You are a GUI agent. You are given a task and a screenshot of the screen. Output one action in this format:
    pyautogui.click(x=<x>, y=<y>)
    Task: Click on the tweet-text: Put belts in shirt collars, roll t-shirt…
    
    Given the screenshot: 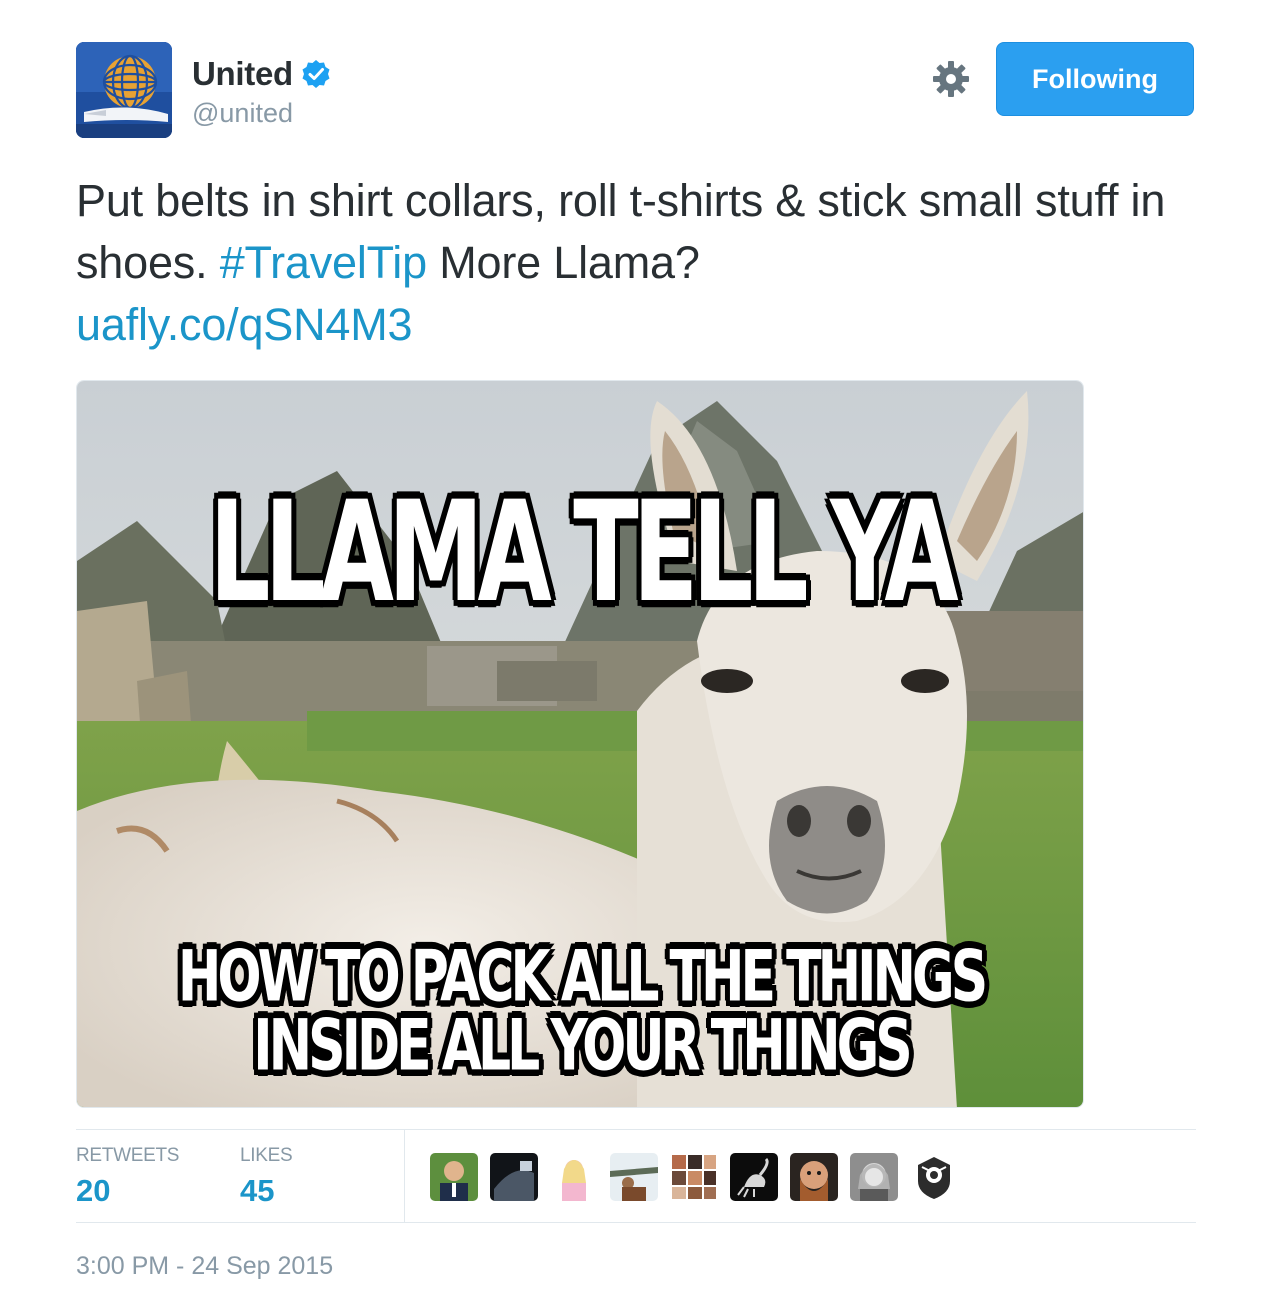 What is the action you would take?
    pyautogui.click(x=646, y=263)
    